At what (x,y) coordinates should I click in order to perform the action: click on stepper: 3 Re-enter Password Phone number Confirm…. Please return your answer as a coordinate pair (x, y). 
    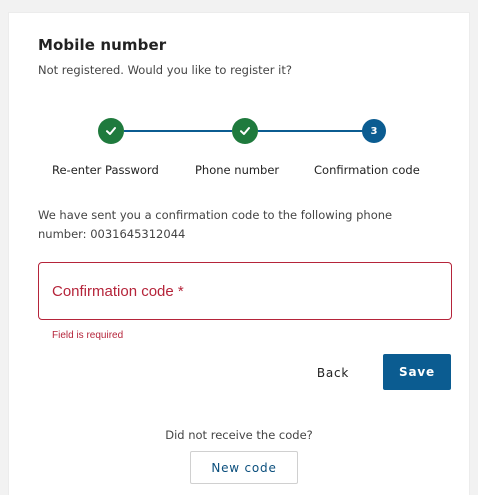
    Looking at the image, I should click on (245, 153).